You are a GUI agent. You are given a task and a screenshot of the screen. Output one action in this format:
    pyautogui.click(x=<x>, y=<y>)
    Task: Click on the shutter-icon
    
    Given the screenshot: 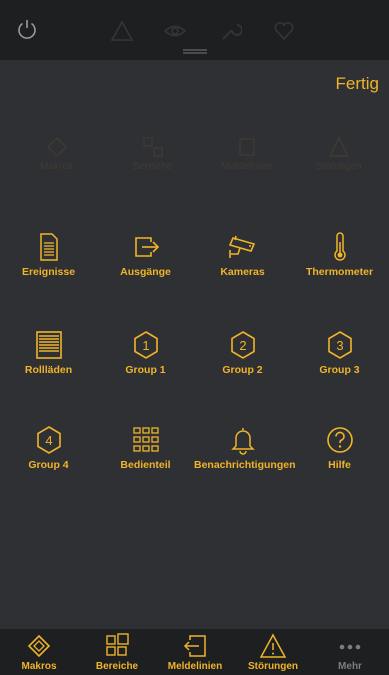 What is the action you would take?
    pyautogui.click(x=48, y=345)
    